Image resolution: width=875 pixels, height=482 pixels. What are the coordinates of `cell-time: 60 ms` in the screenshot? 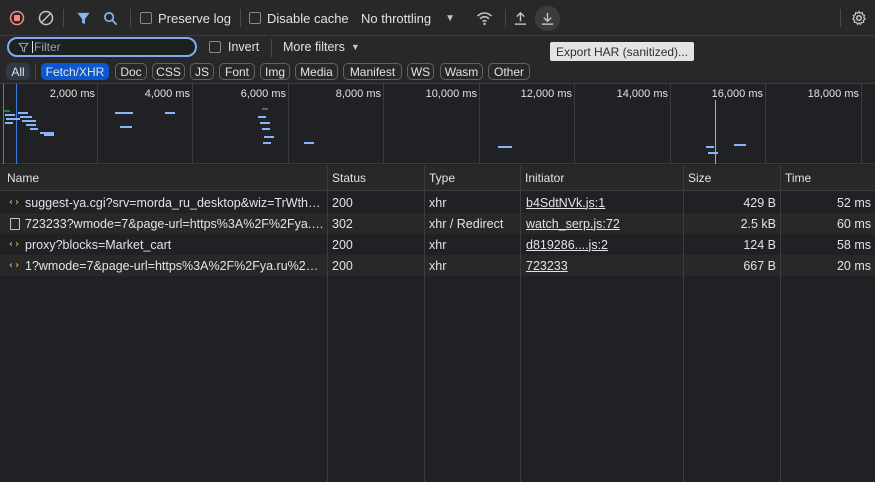 It's located at (853, 223).